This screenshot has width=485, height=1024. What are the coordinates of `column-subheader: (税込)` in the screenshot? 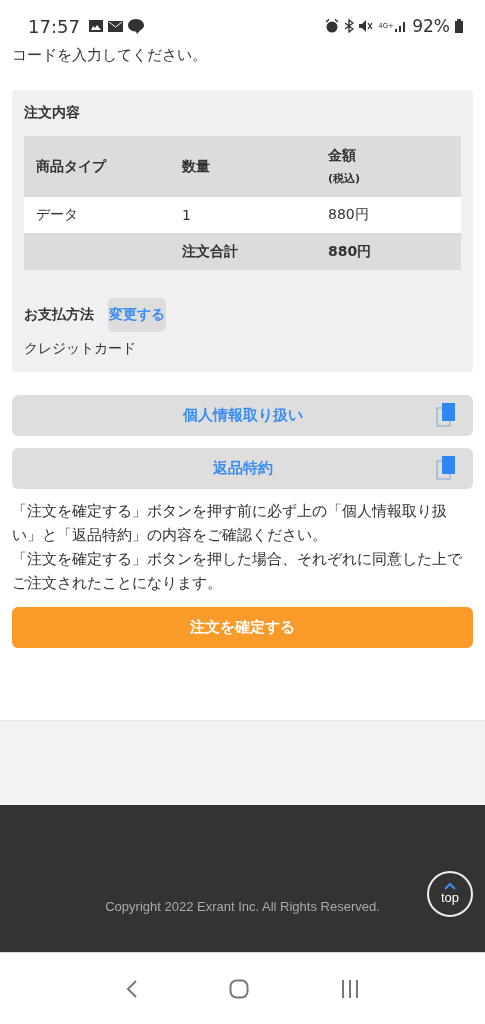 It's located at (345, 178).